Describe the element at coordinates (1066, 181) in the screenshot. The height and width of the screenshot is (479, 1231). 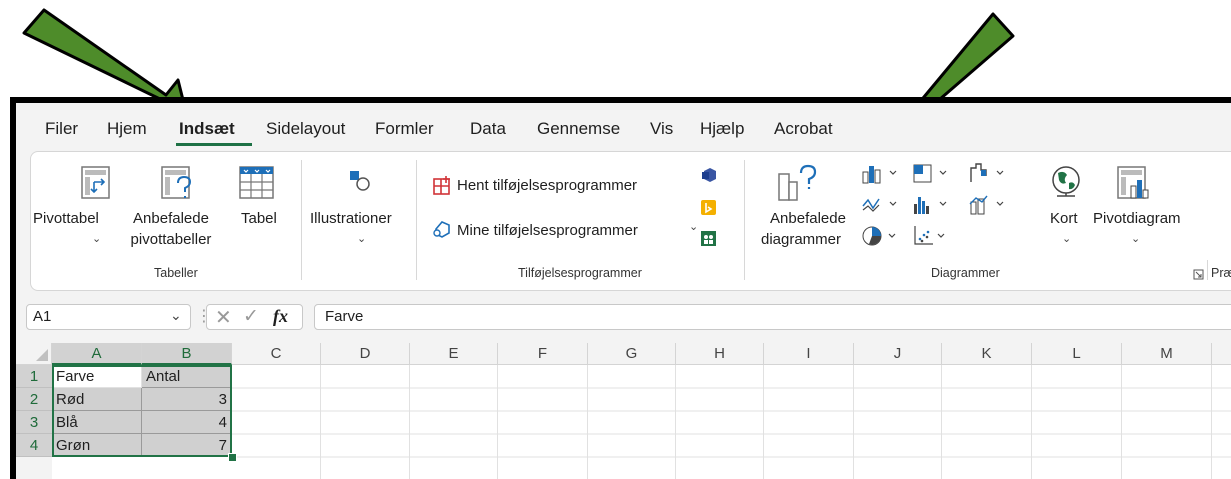
I see `globe-icon` at that location.